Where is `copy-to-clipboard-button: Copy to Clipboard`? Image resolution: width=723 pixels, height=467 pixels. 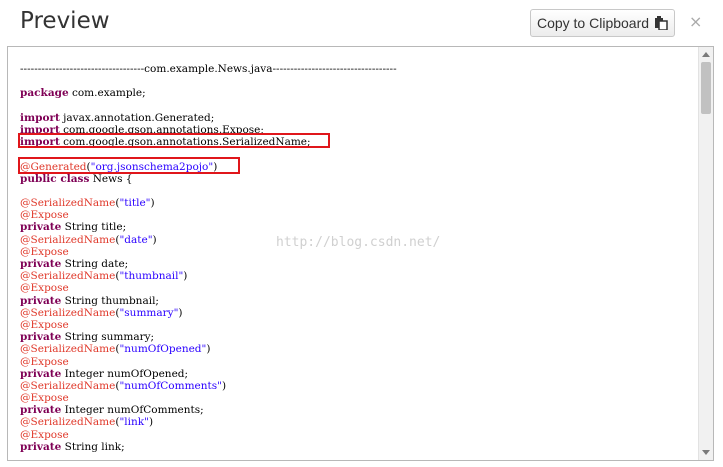 copy-to-clipboard-button: Copy to Clipboard is located at coordinates (602, 23).